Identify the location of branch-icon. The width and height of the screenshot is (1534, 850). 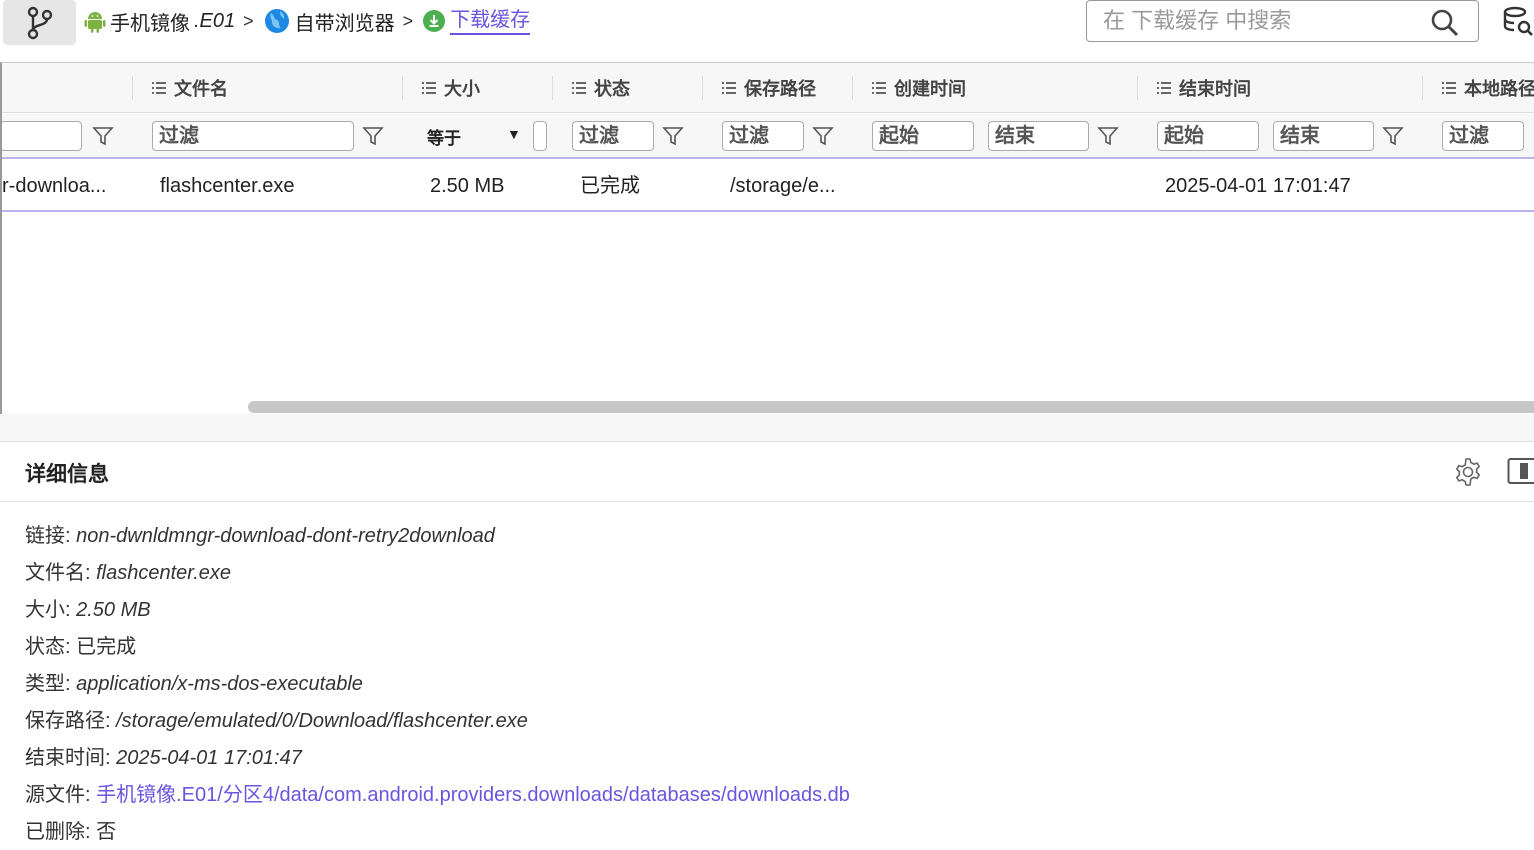
(39, 22).